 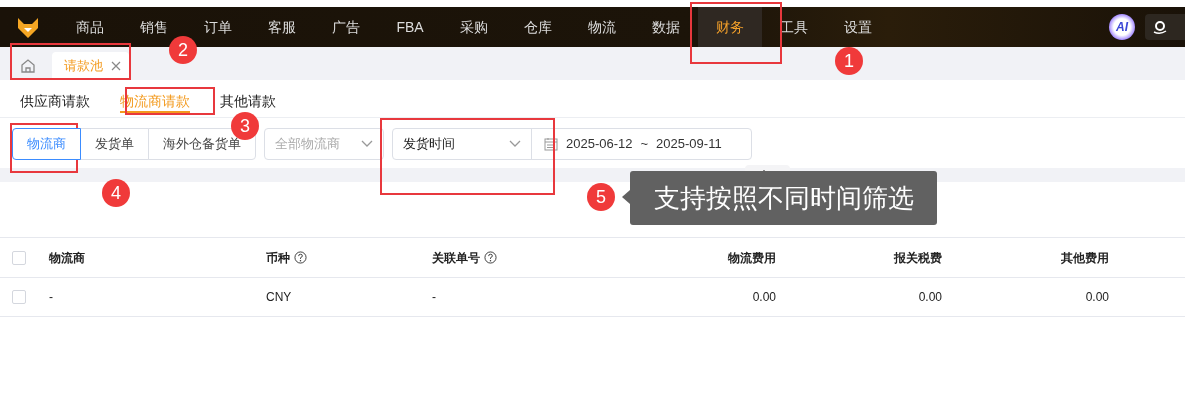 I want to click on store-icon, so click(x=1160, y=27).